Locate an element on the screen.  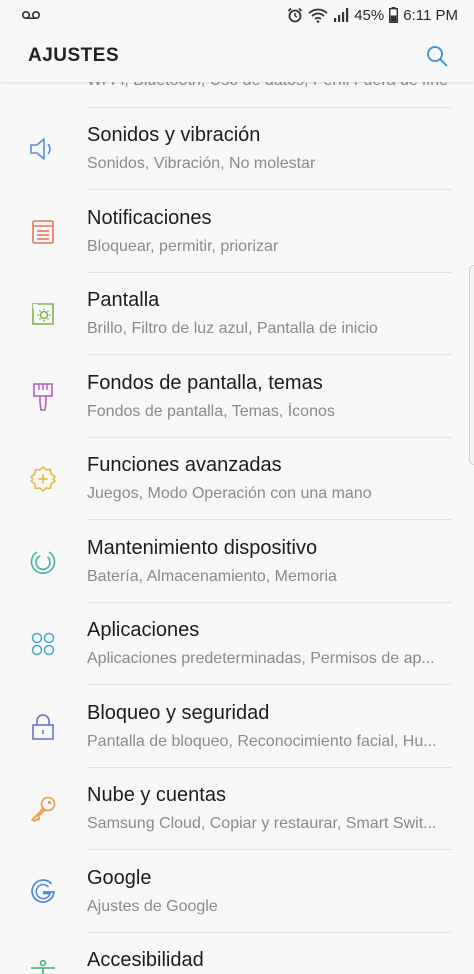
voicemail-icon is located at coordinates (31, 15).